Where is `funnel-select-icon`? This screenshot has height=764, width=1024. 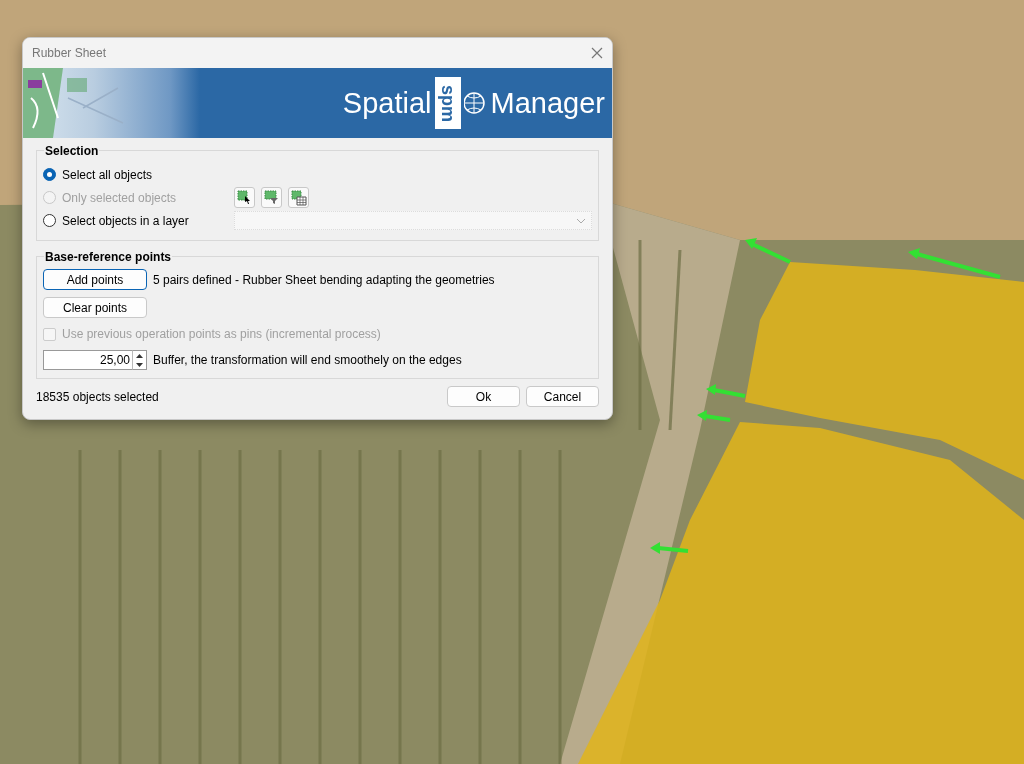
funnel-select-icon is located at coordinates (271, 197).